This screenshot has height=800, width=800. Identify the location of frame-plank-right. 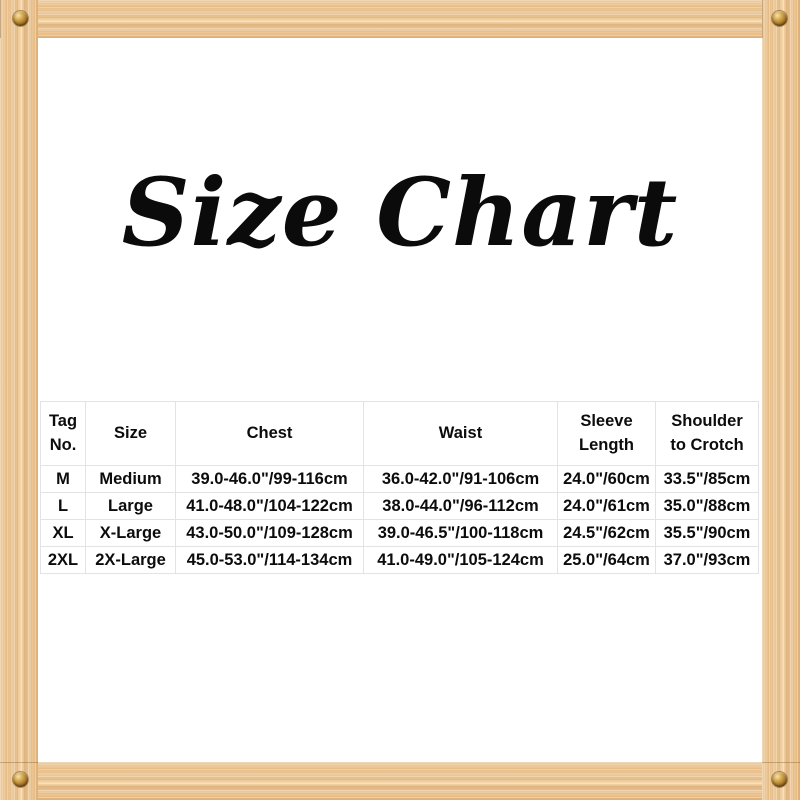
(781, 381).